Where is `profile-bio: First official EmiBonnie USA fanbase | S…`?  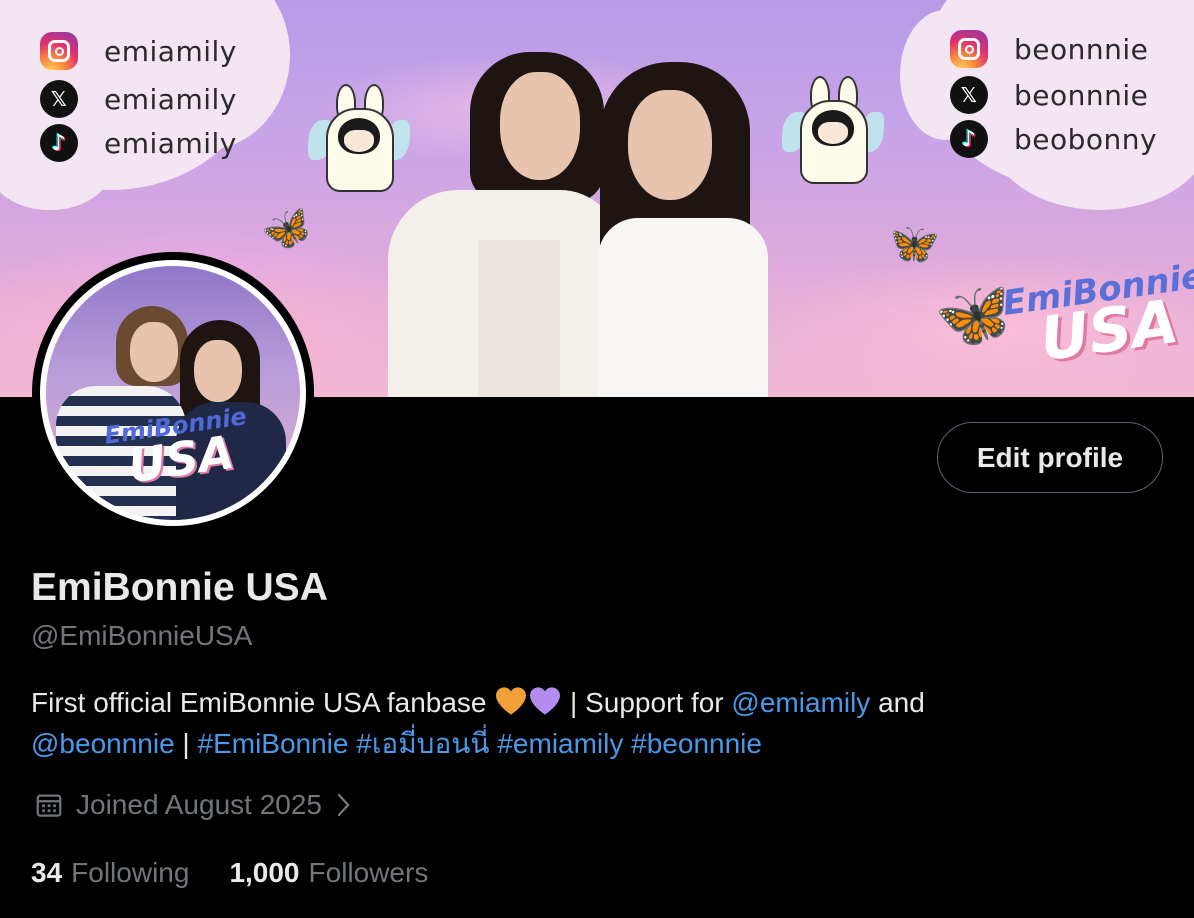 profile-bio: First official EmiBonnie USA fanbase | S… is located at coordinates (591, 723).